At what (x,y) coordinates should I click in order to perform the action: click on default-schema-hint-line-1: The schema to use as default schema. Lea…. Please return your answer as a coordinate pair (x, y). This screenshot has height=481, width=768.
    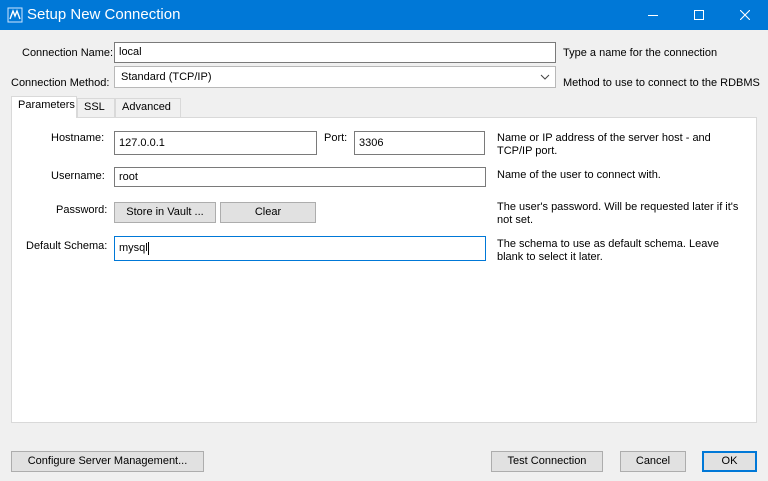
    Looking at the image, I should click on (608, 244).